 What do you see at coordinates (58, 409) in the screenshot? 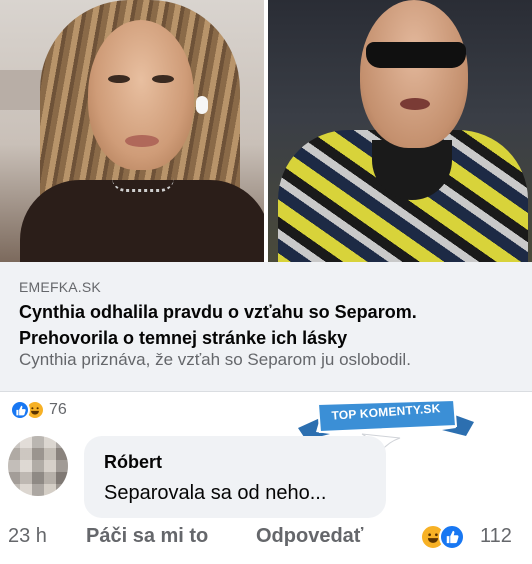
I see `reaction-count: 76` at bounding box center [58, 409].